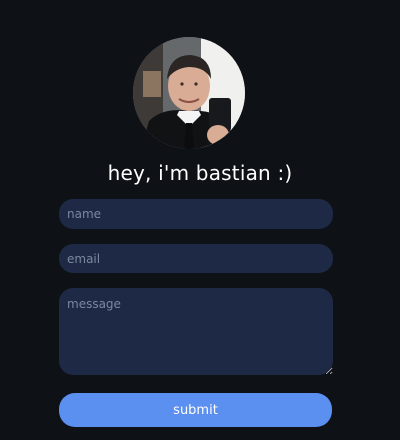 Image resolution: width=400 pixels, height=440 pixels. Describe the element at coordinates (200, 173) in the screenshot. I see `page-title: hey, i'm bastian :)` at that location.